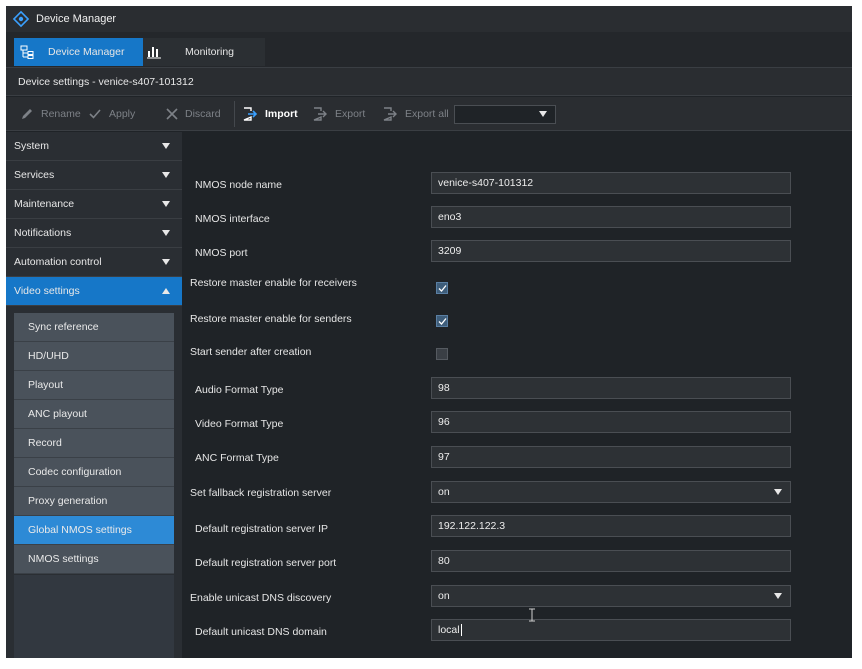  I want to click on sidebar-item-video-settings: Video settings, so click(94, 291).